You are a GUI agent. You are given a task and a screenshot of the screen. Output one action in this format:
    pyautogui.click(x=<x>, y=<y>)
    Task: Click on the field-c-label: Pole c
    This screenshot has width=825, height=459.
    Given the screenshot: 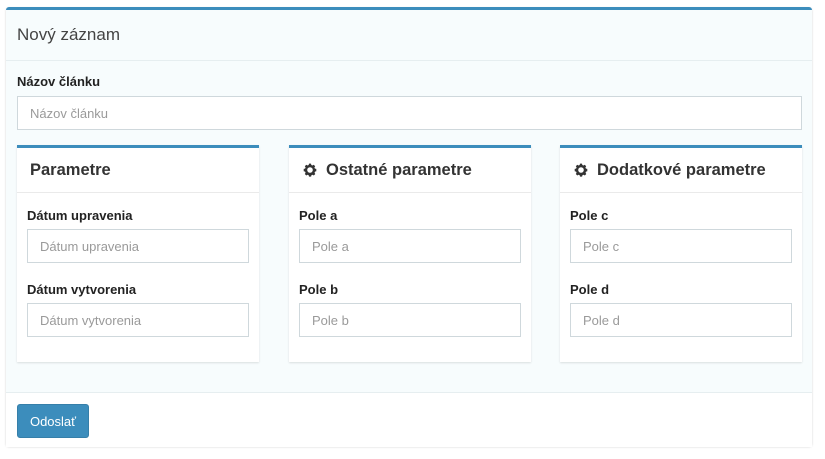 What is the action you would take?
    pyautogui.click(x=589, y=215)
    